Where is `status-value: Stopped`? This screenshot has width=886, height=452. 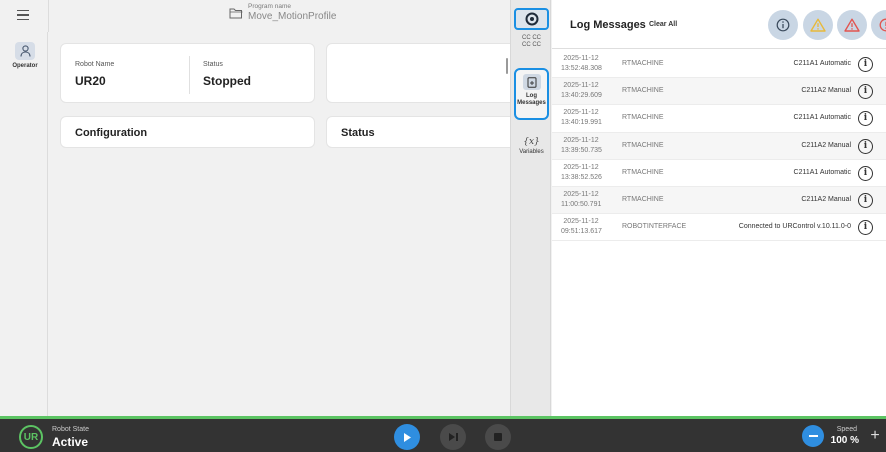
status-value: Stopped is located at coordinates (227, 81).